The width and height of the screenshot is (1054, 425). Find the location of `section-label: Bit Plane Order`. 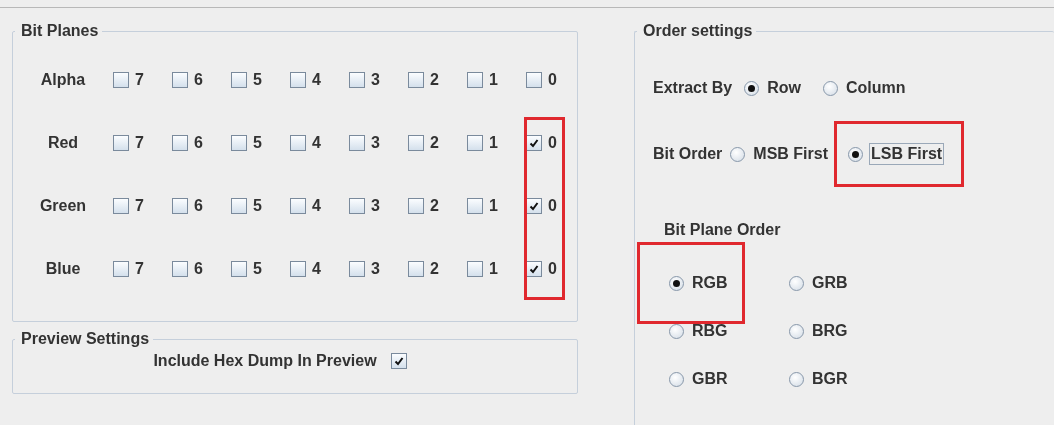

section-label: Bit Plane Order is located at coordinates (723, 230).